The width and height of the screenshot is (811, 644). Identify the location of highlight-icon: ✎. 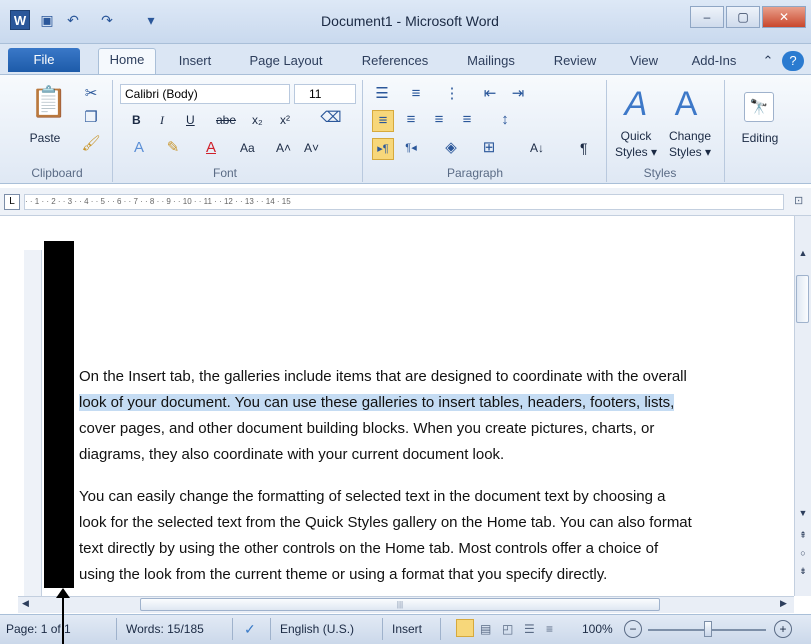
(173, 148).